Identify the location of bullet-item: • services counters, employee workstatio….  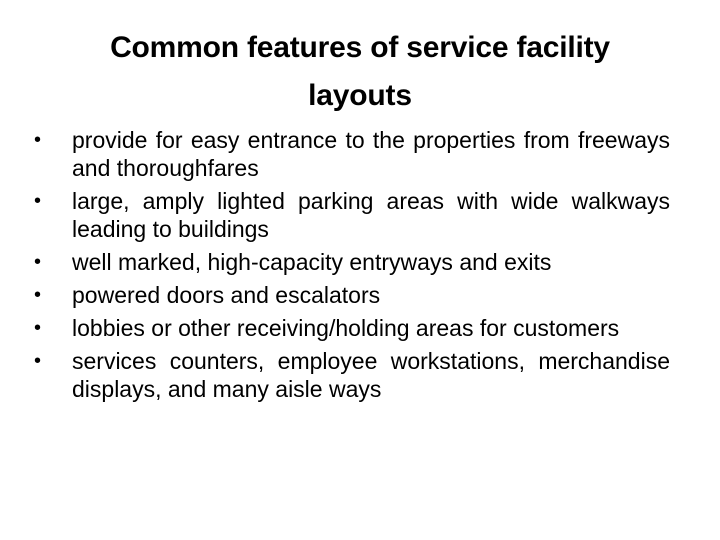
(350, 375).